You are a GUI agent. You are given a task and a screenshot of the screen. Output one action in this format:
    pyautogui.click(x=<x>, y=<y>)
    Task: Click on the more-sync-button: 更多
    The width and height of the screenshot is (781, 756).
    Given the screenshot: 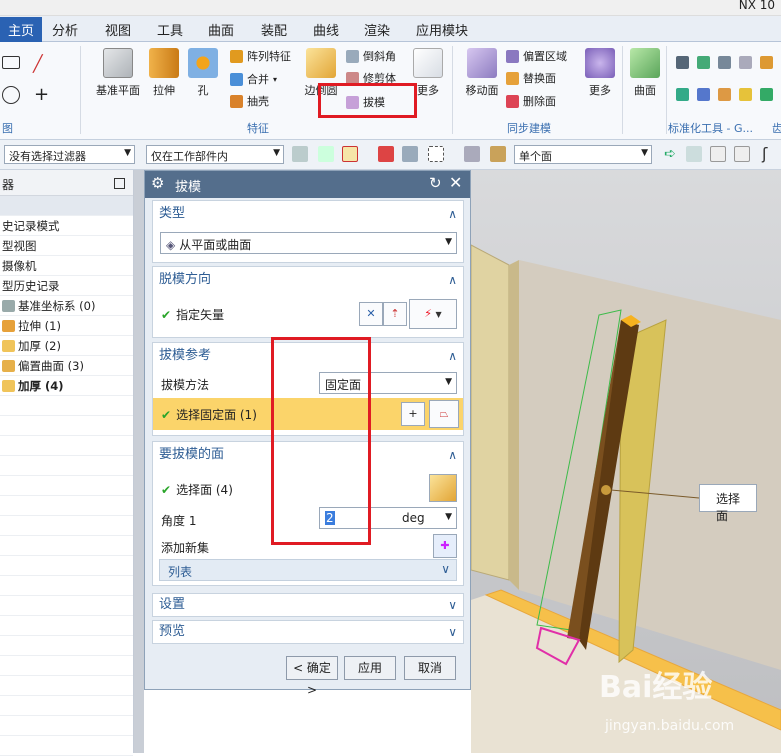 What is the action you would take?
    pyautogui.click(x=600, y=73)
    